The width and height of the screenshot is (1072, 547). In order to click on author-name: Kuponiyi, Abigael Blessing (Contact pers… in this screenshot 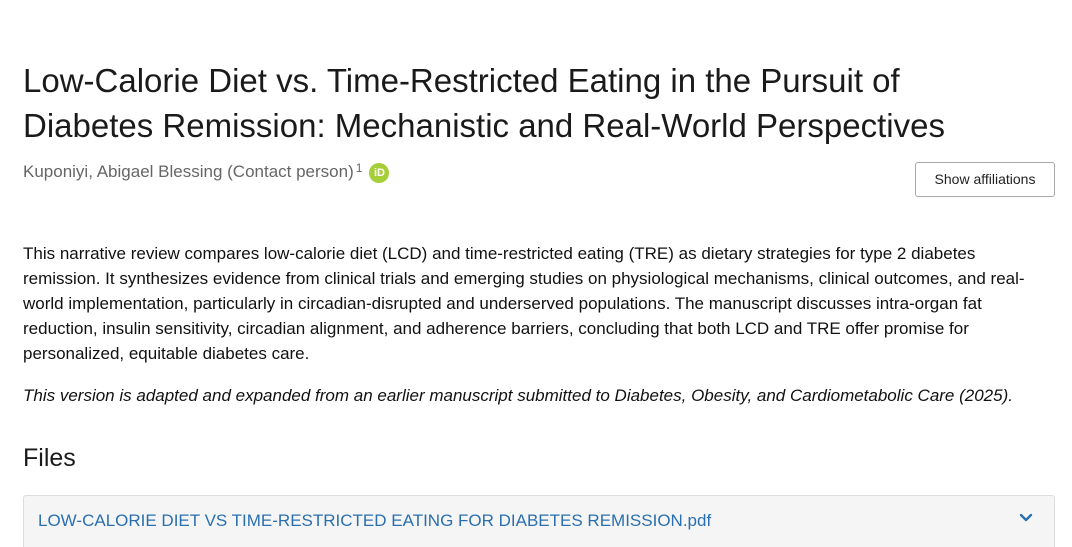, I will do `click(188, 172)`.